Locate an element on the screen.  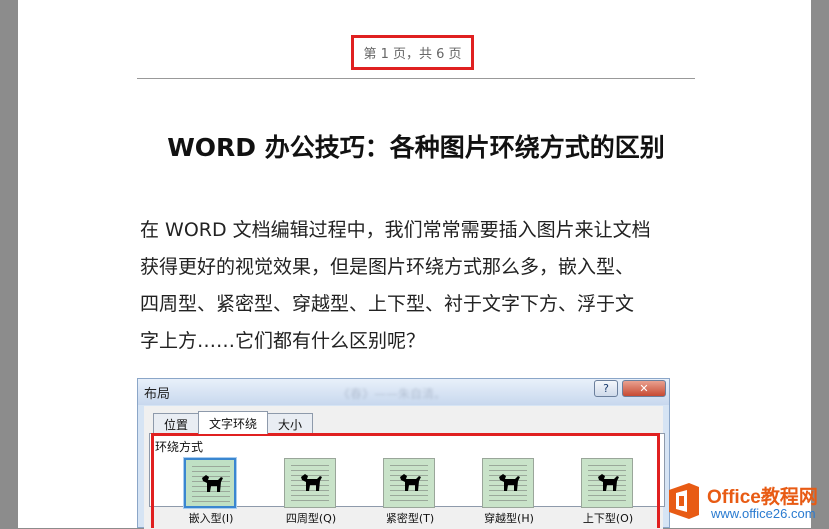
tab-position: 位置 is located at coordinates (176, 423).